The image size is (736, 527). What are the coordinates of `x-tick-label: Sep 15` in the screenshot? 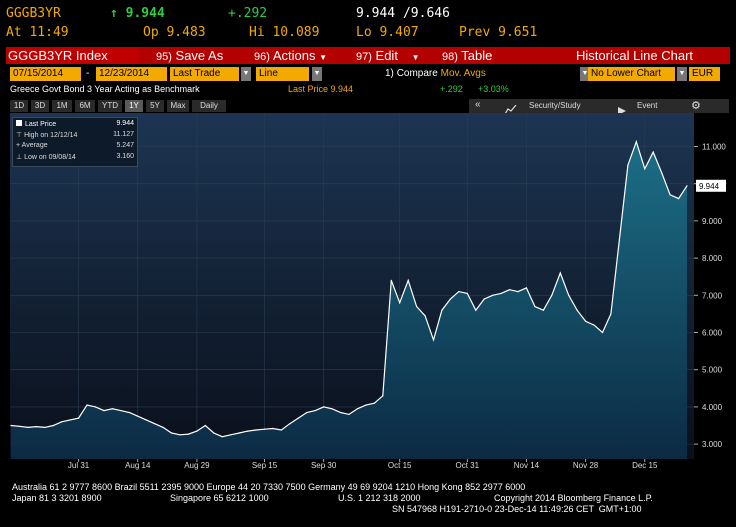 It's located at (265, 465).